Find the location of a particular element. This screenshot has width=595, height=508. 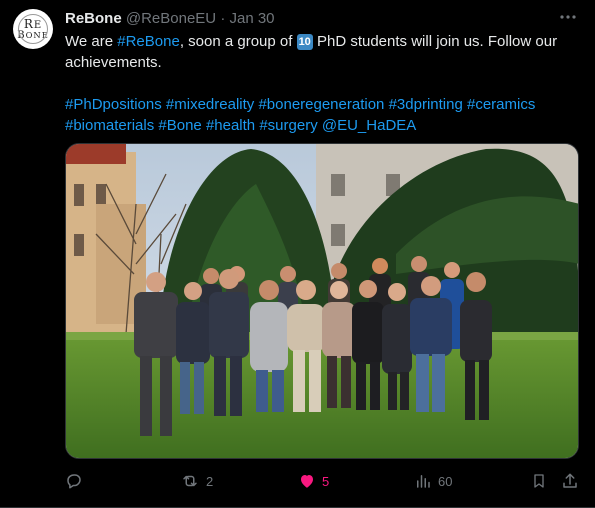

hashtag: #3dprinting is located at coordinates (426, 104).